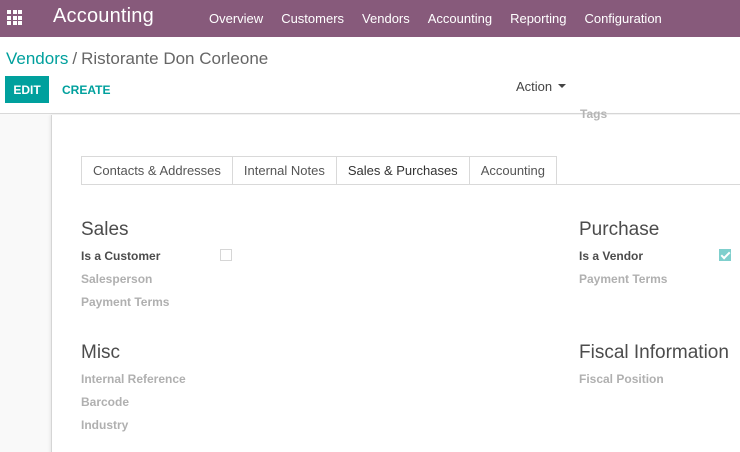 The height and width of the screenshot is (452, 740). I want to click on is-vendor-checkbox, so click(725, 255).